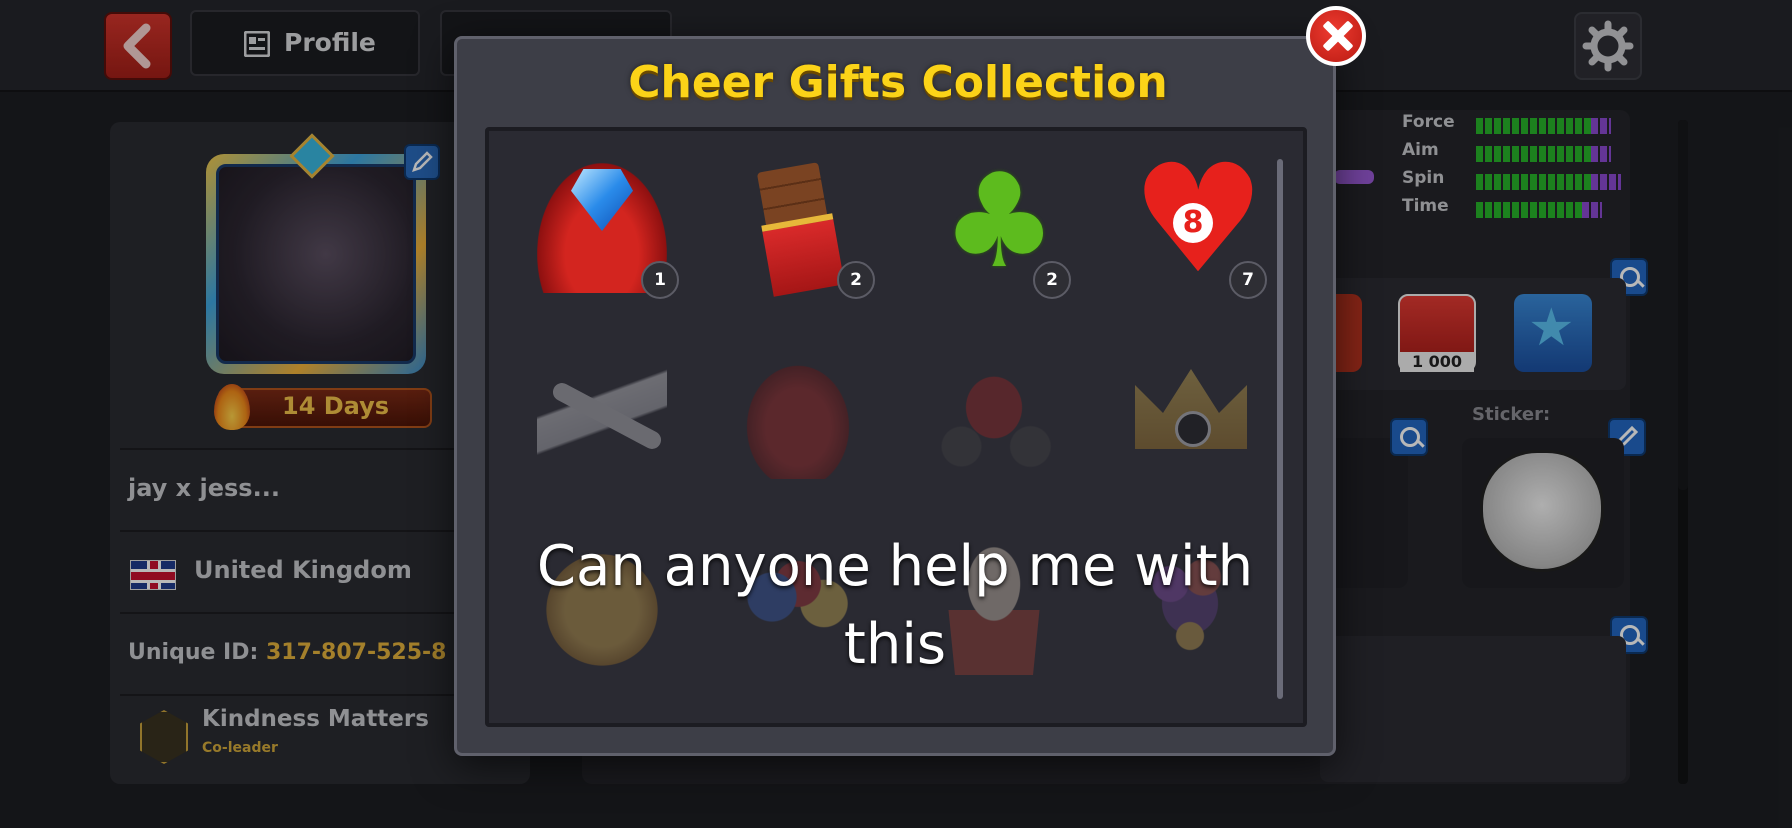  What do you see at coordinates (895, 566) in the screenshot?
I see `caption-line-1: Can anyone help me with` at bounding box center [895, 566].